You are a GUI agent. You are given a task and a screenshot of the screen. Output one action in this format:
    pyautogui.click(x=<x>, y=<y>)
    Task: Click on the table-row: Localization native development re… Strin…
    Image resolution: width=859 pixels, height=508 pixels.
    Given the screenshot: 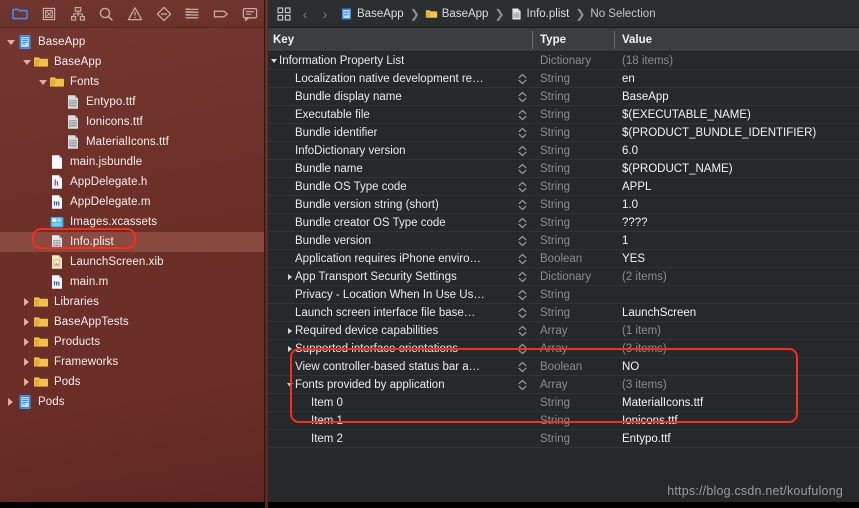 What is the action you would take?
    pyautogui.click(x=562, y=79)
    